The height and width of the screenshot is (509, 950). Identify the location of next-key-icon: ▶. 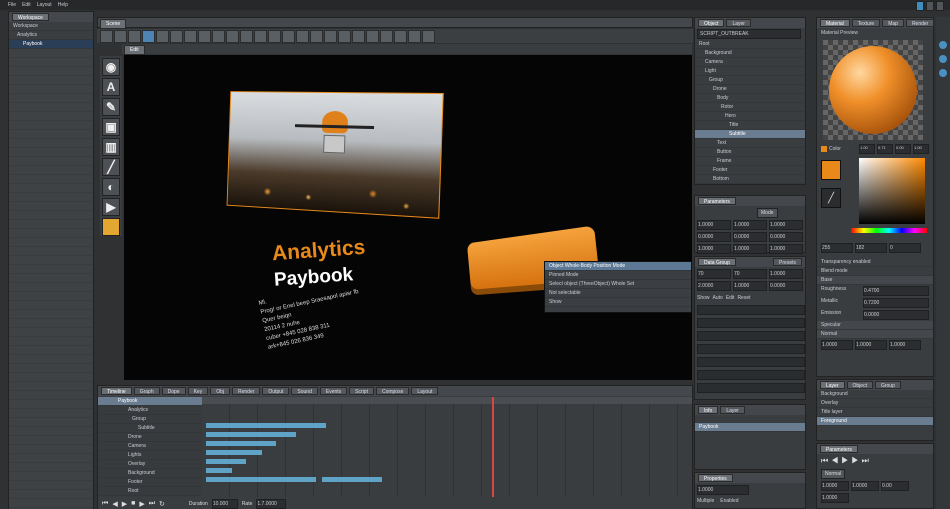
(141, 504).